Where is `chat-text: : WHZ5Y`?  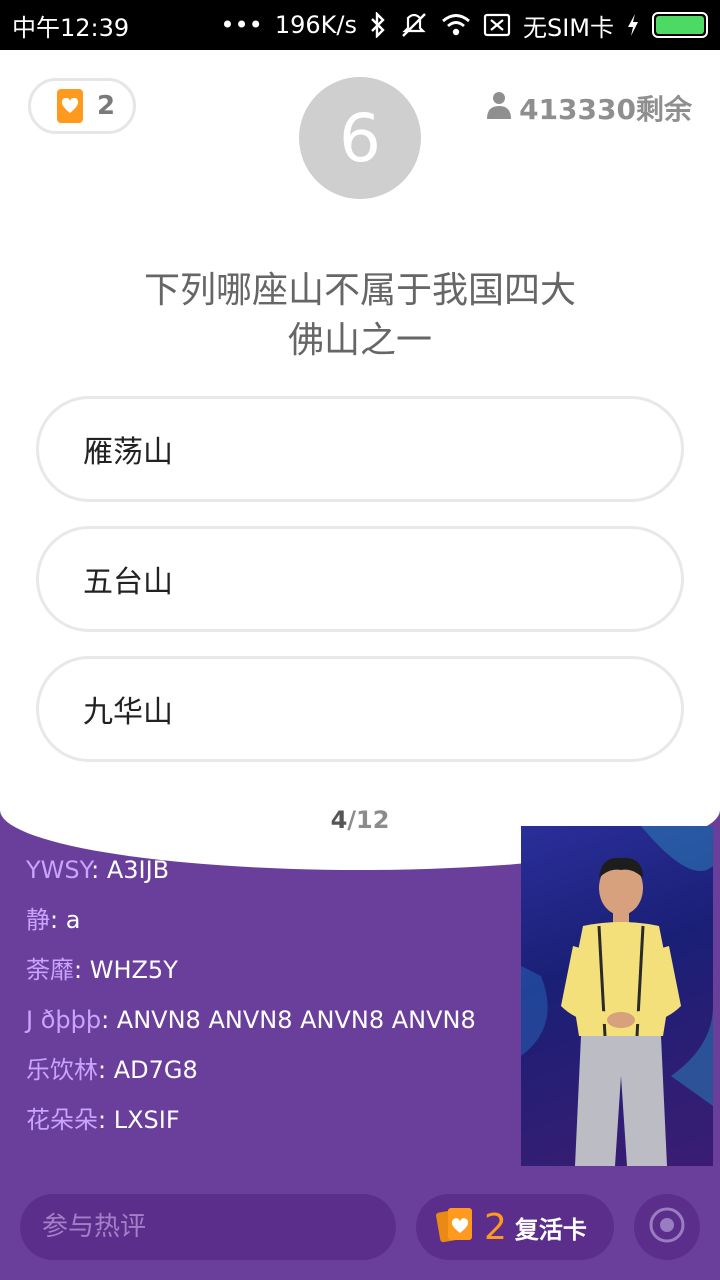 chat-text: : WHZ5Y is located at coordinates (126, 970).